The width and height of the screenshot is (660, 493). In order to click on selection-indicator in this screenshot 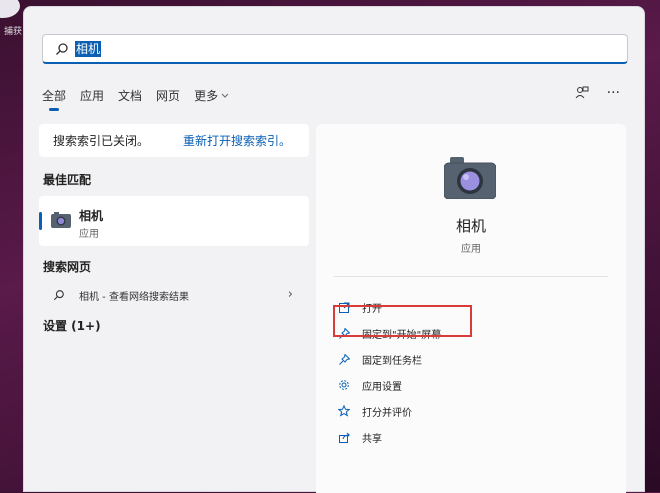, I will do `click(40, 221)`.